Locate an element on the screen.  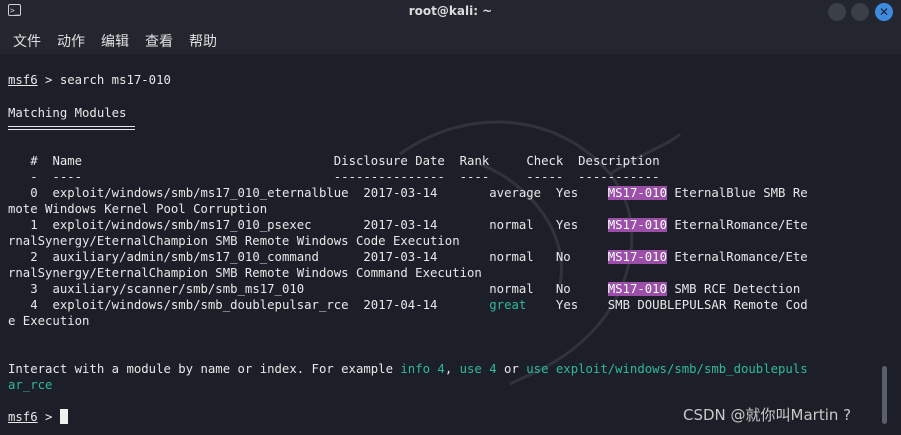
csdn-watermark: CSDN @就你叫Martin ? is located at coordinates (767, 415).